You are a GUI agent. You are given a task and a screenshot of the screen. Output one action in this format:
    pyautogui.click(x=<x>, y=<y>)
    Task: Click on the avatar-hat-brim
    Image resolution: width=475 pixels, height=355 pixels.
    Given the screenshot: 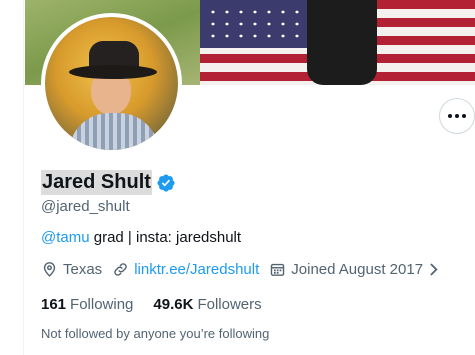 What is the action you would take?
    pyautogui.click(x=113, y=72)
    